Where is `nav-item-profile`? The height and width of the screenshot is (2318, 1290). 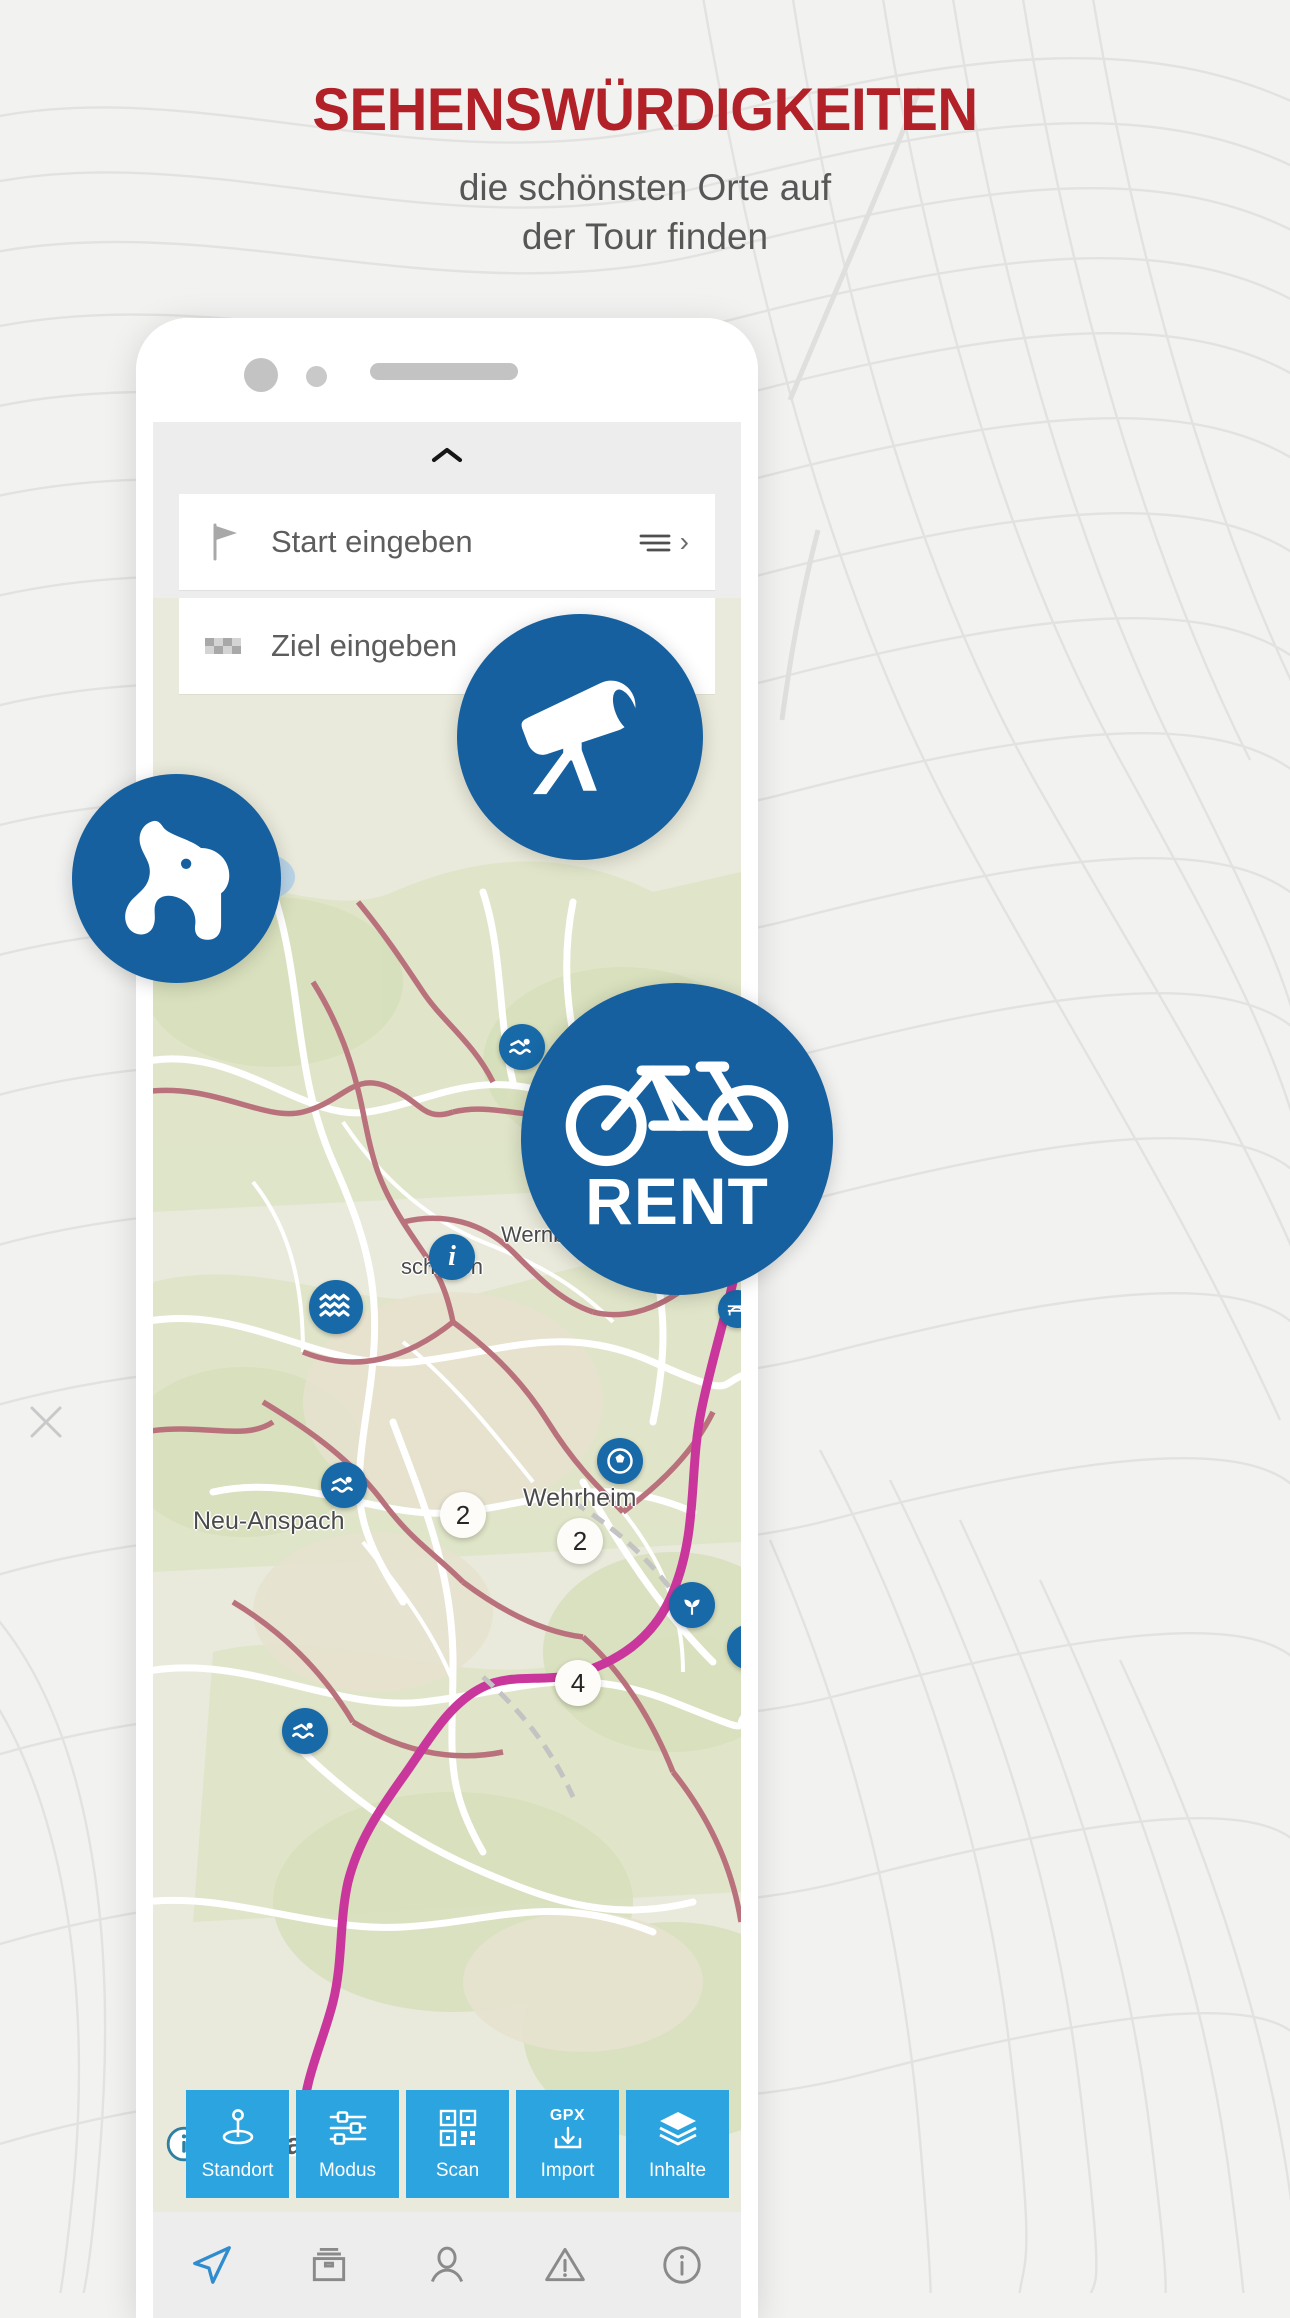
nav-item-profile is located at coordinates (447, 2265).